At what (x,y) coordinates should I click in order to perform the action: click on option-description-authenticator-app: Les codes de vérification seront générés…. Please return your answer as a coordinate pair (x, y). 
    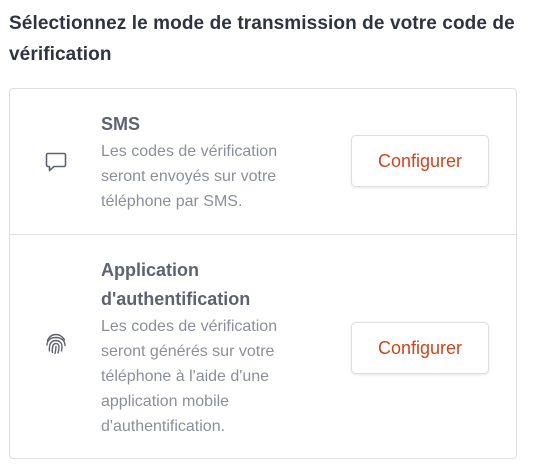
    Looking at the image, I should click on (189, 376).